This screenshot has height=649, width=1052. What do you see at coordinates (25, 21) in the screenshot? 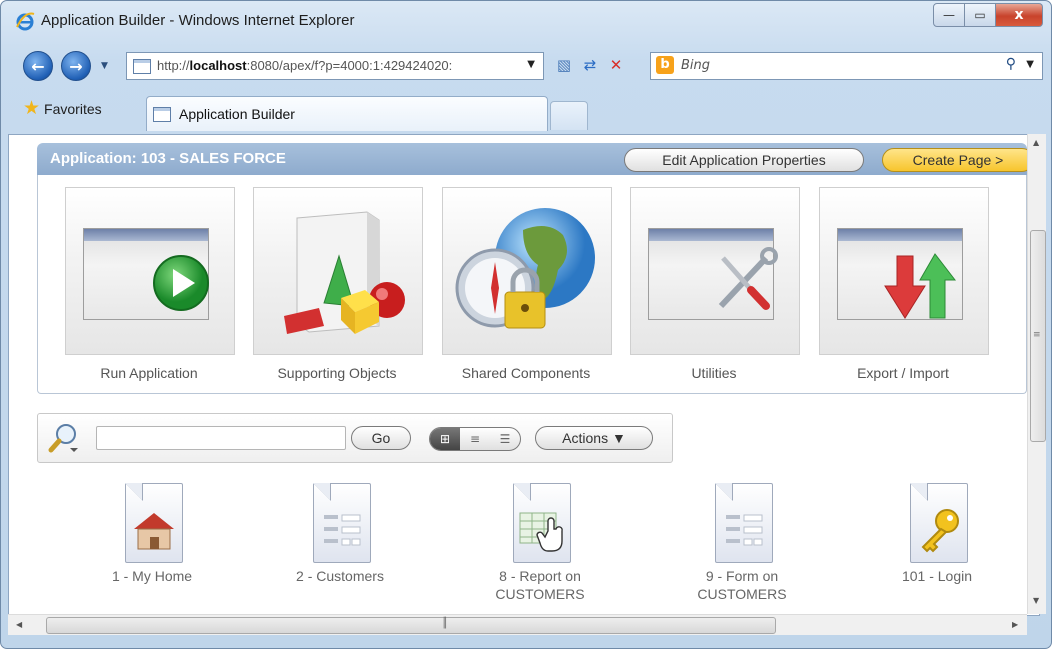
I see `internet-explorer-icon` at bounding box center [25, 21].